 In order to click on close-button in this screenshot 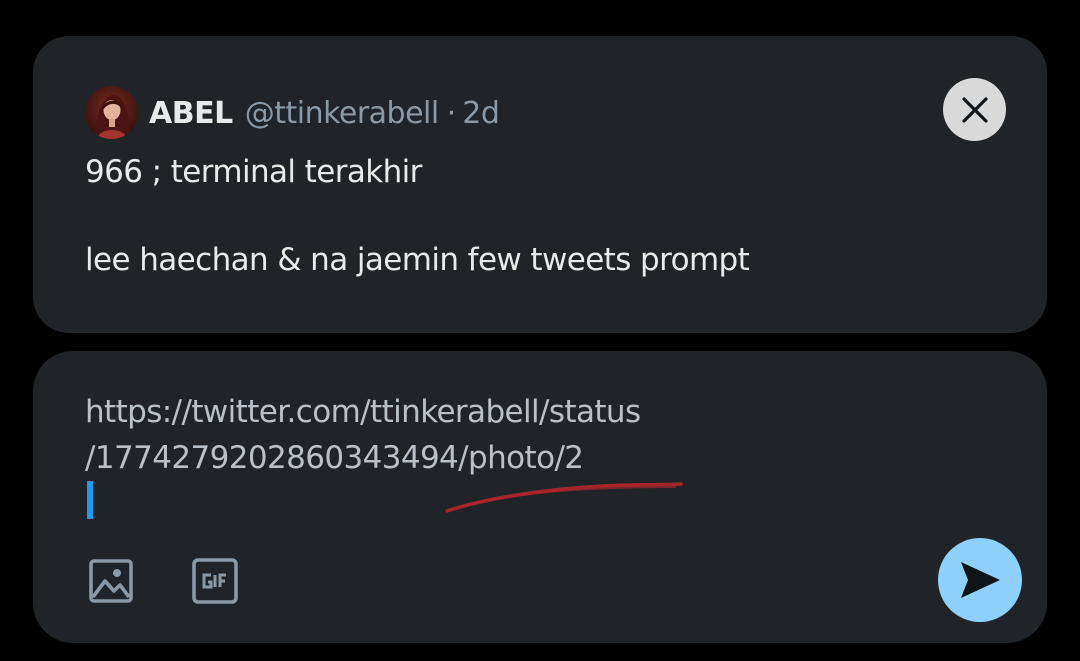, I will do `click(974, 109)`.